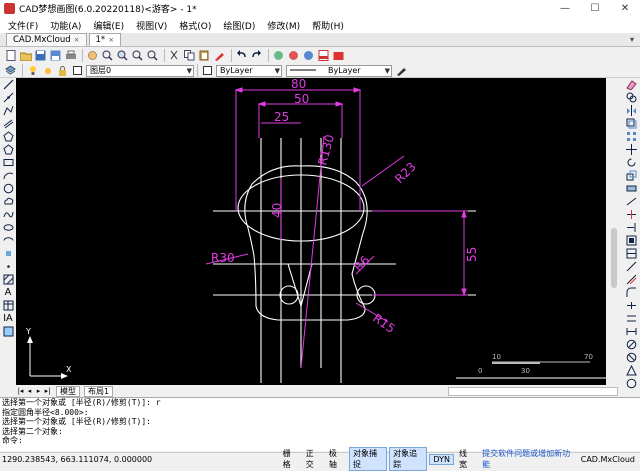 This screenshot has width=640, height=471. I want to click on menu-file: 文件(F), so click(23, 25).